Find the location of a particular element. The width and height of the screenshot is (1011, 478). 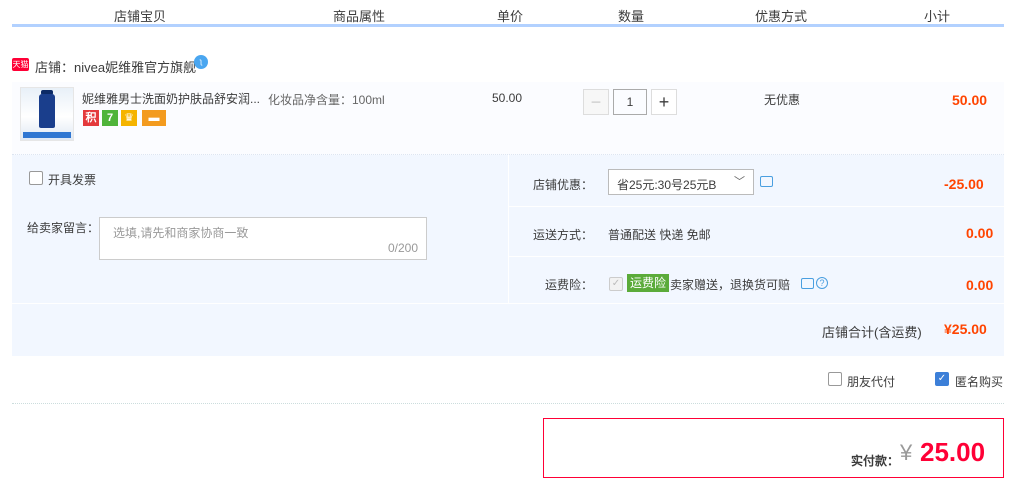

invoice-label: 开具发票 is located at coordinates (72, 180).